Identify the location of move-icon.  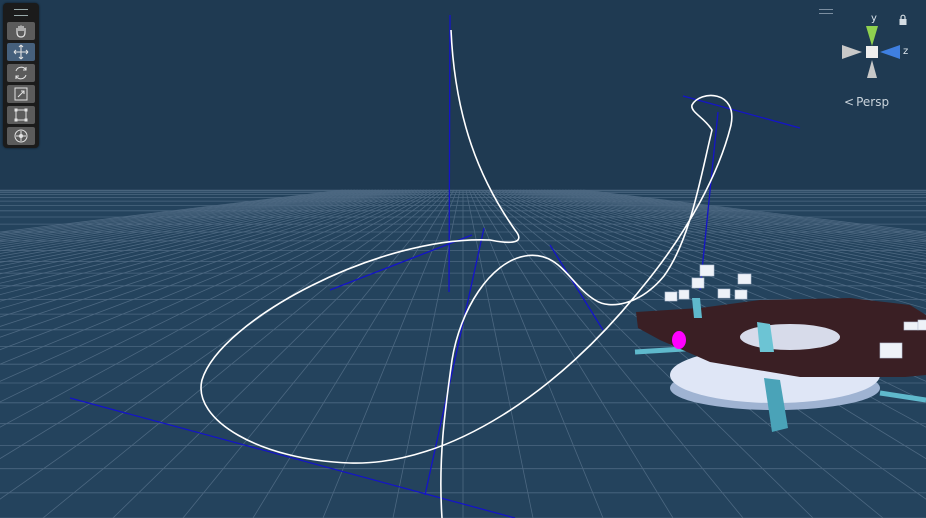
(21, 52).